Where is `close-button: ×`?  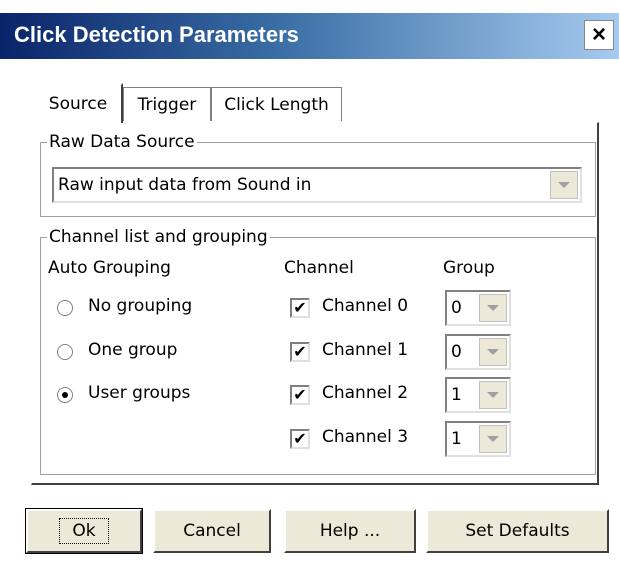 close-button: × is located at coordinates (599, 35).